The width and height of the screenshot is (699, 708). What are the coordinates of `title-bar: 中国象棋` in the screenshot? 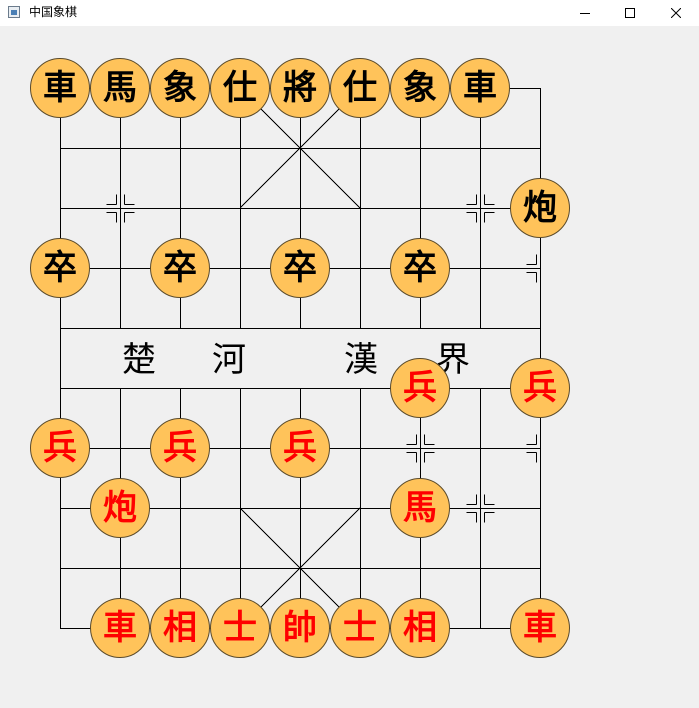 It's located at (349, 13).